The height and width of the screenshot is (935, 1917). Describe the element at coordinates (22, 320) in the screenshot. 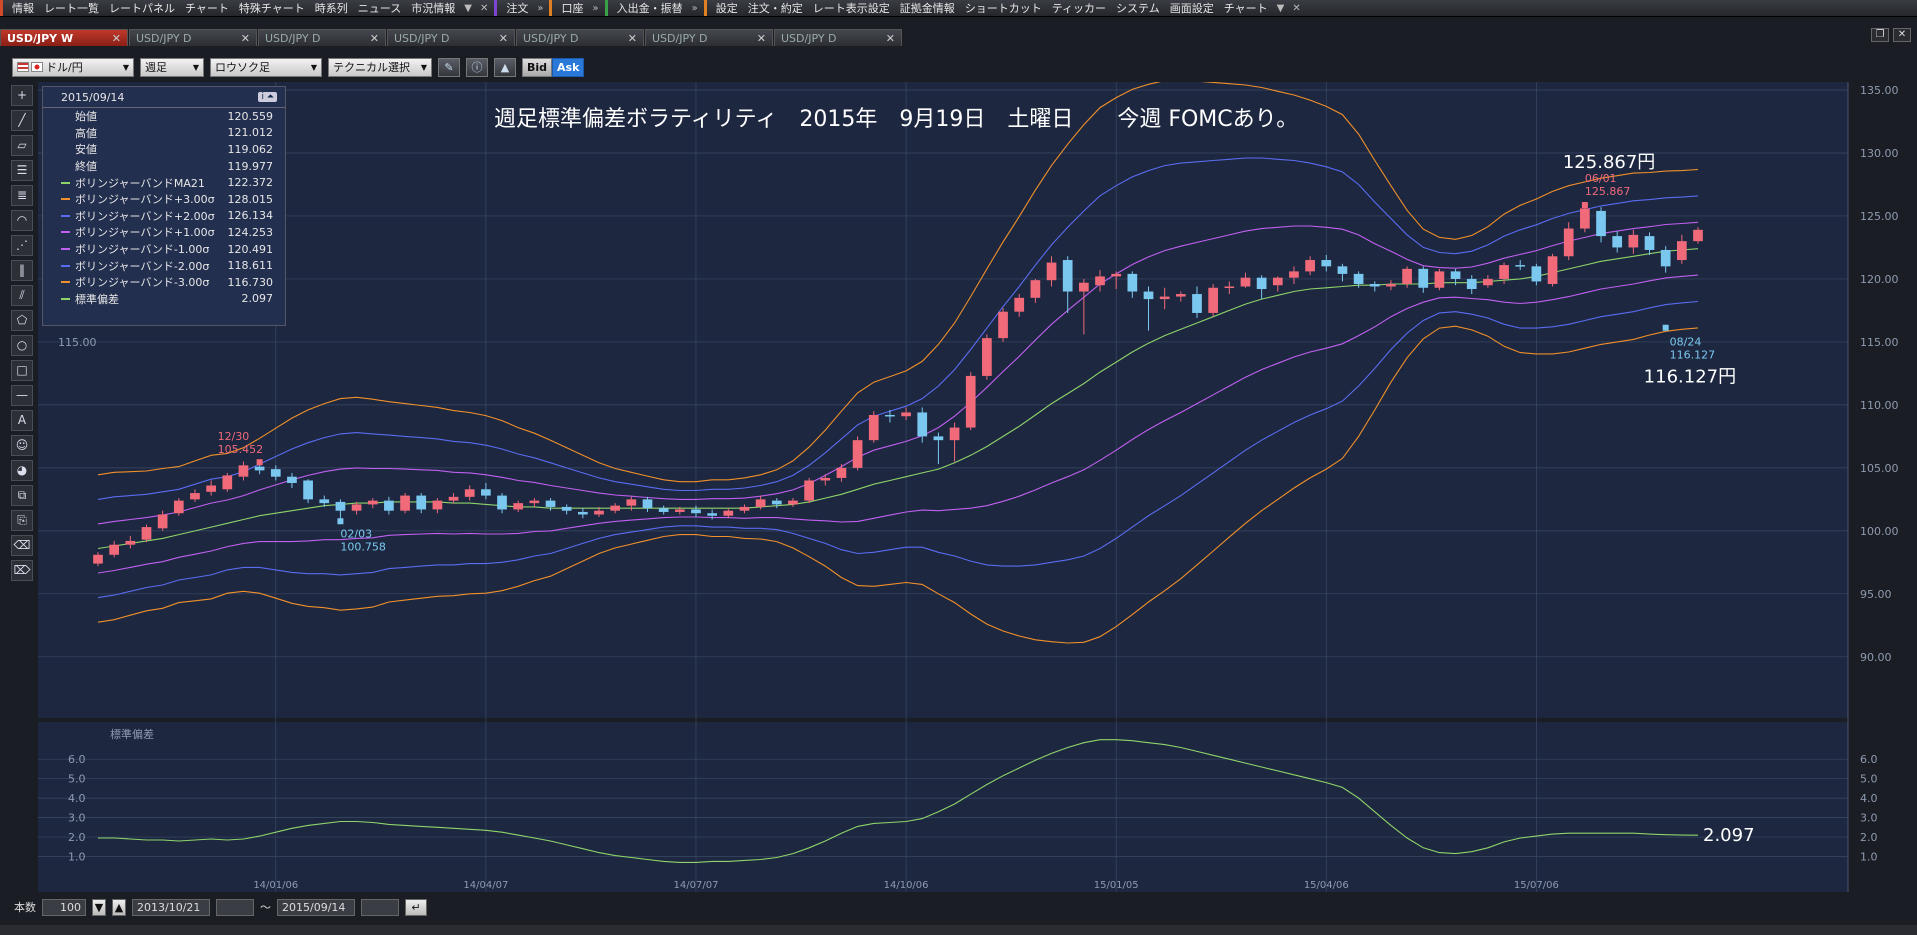

I see `pentagon-icon: ⬠` at that location.